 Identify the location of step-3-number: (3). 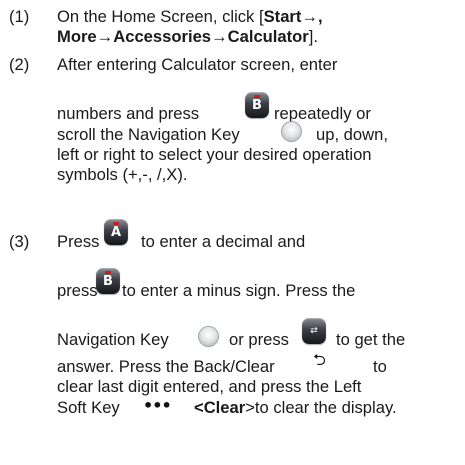
(19, 241).